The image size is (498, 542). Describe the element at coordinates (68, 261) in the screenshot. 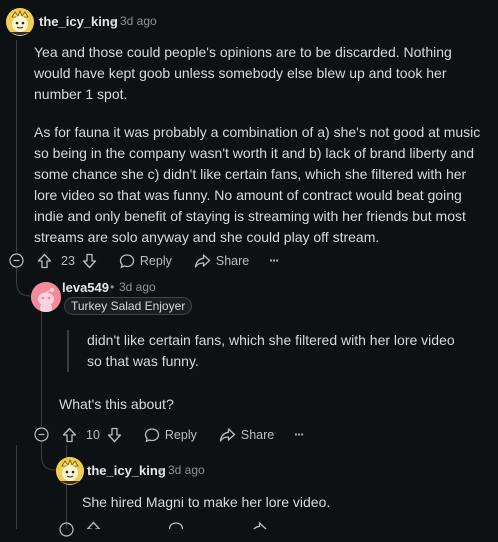

I see `vote-count: 23` at that location.